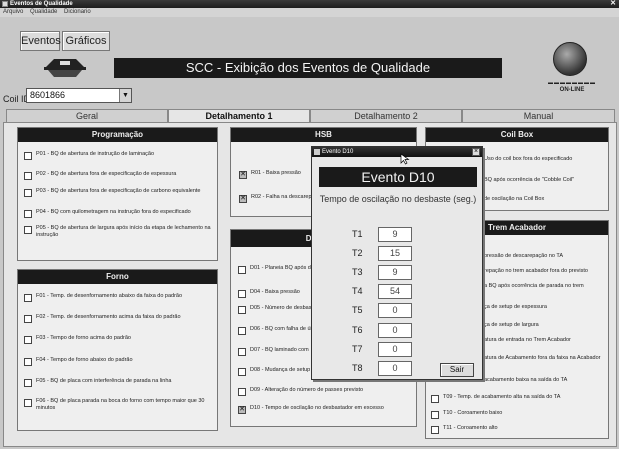 The height and width of the screenshot is (449, 619). What do you see at coordinates (395, 330) in the screenshot?
I see `field-t6: 0` at bounding box center [395, 330].